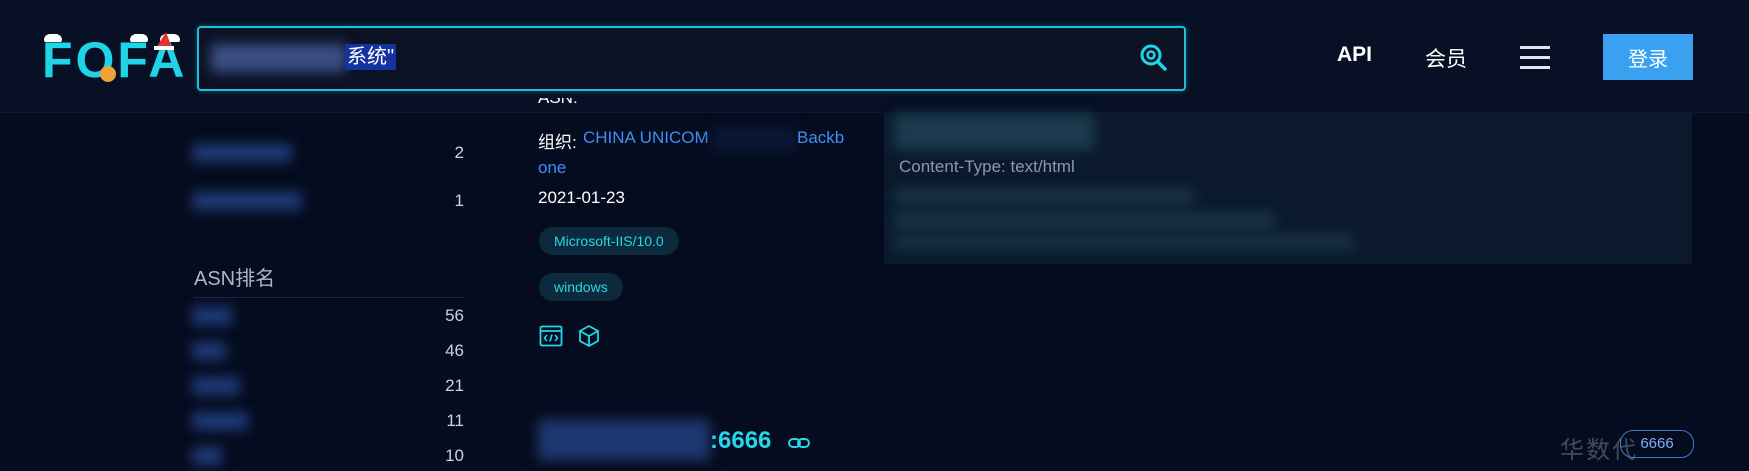 The height and width of the screenshot is (471, 1749). I want to click on search-icon, so click(1153, 57).